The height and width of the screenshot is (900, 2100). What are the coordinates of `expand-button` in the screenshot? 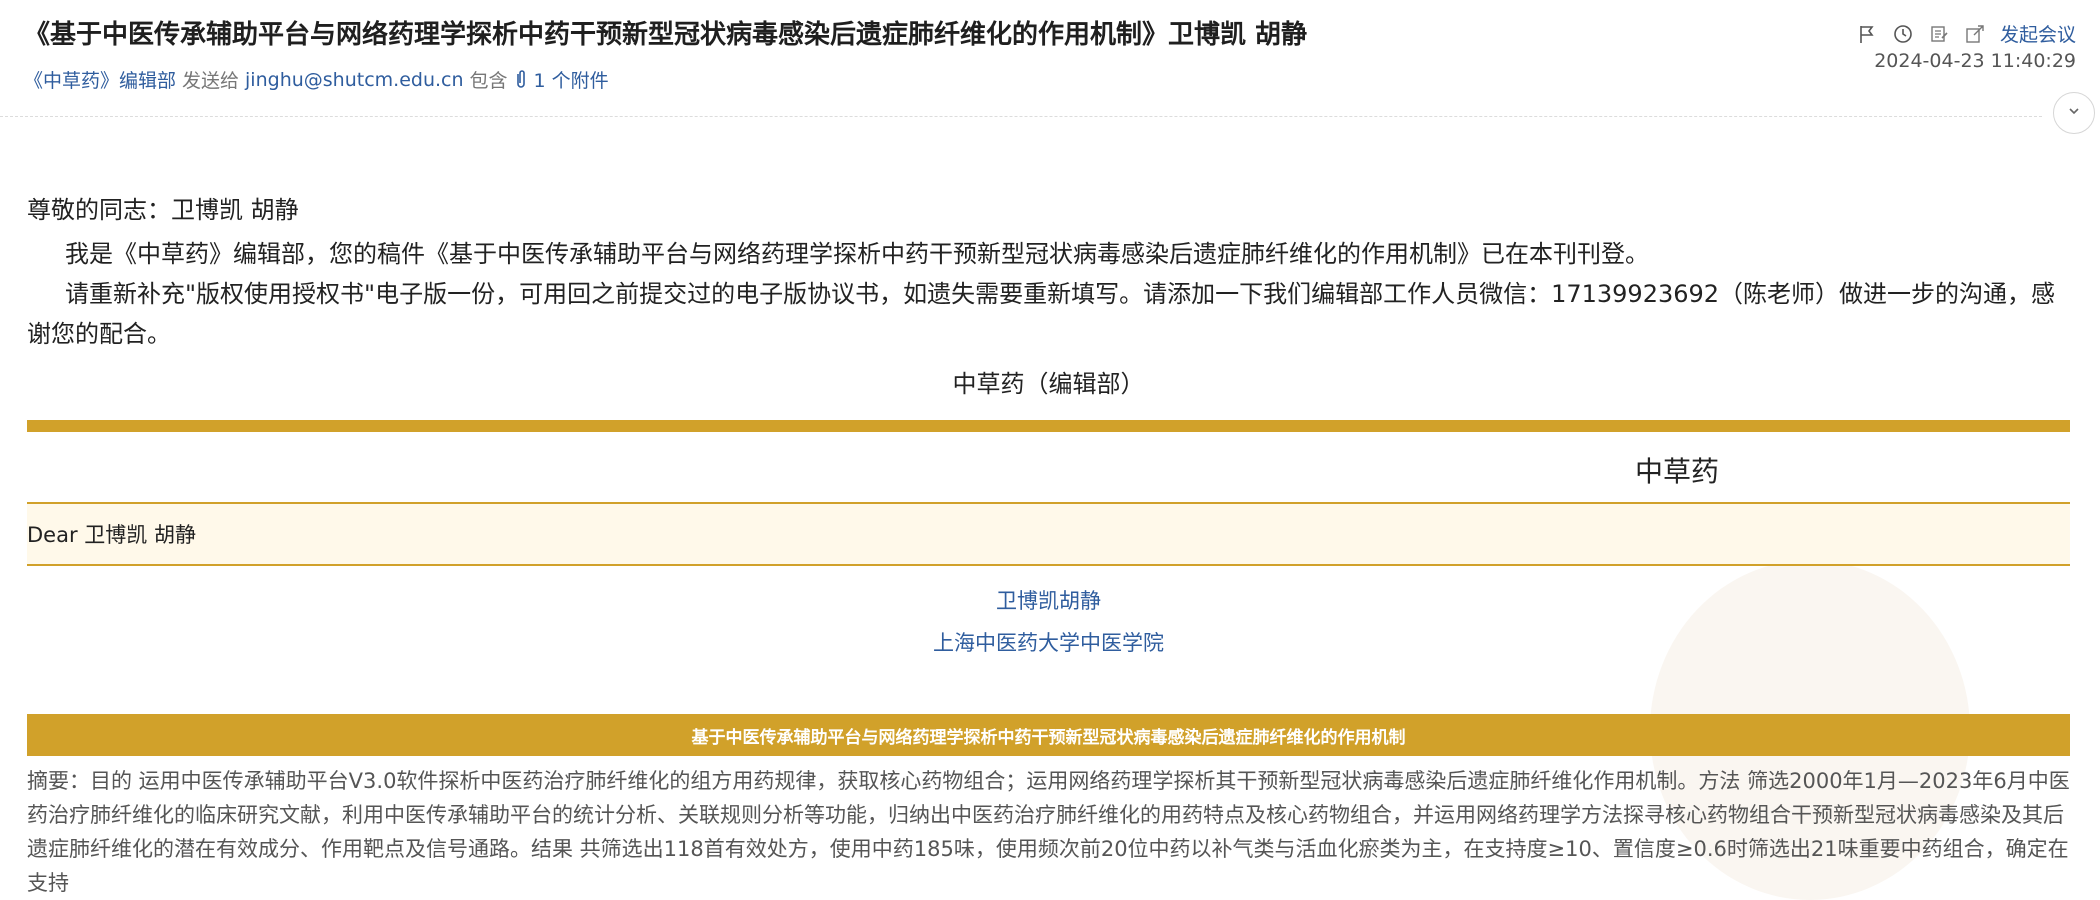 It's located at (2074, 113).